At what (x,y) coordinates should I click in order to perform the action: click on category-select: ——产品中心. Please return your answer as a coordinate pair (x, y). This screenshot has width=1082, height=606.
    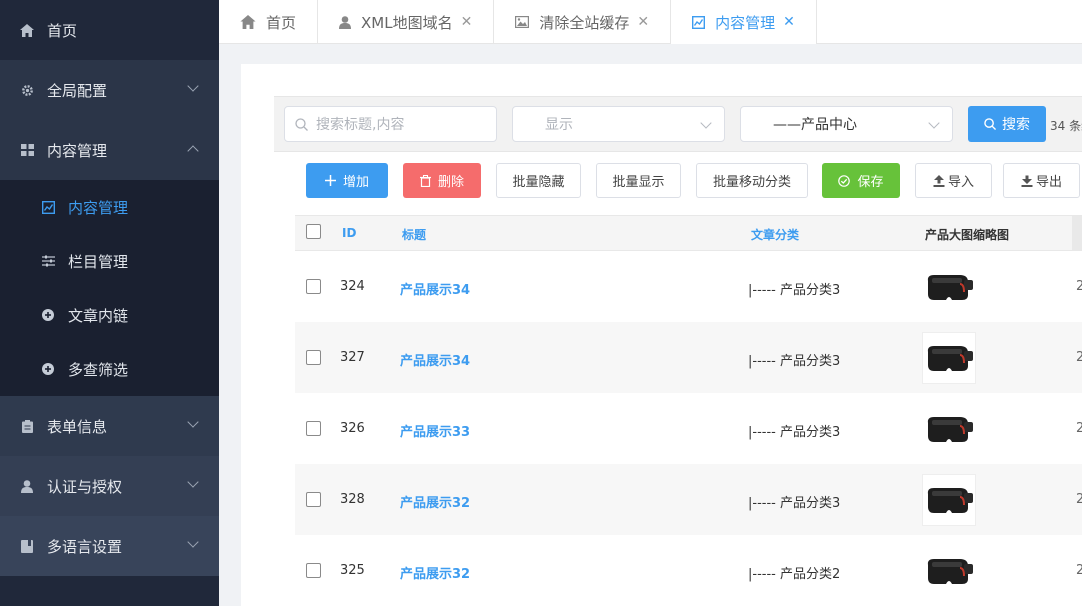
    Looking at the image, I should click on (846, 124).